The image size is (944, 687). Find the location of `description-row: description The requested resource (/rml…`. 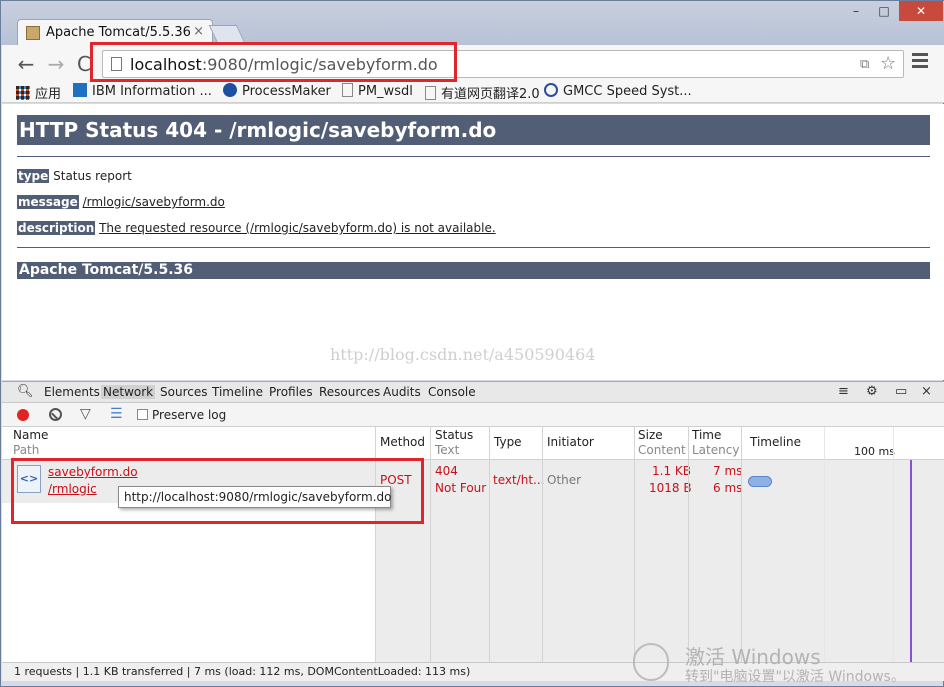

description-row: description The requested resource (/rml… is located at coordinates (256, 228).